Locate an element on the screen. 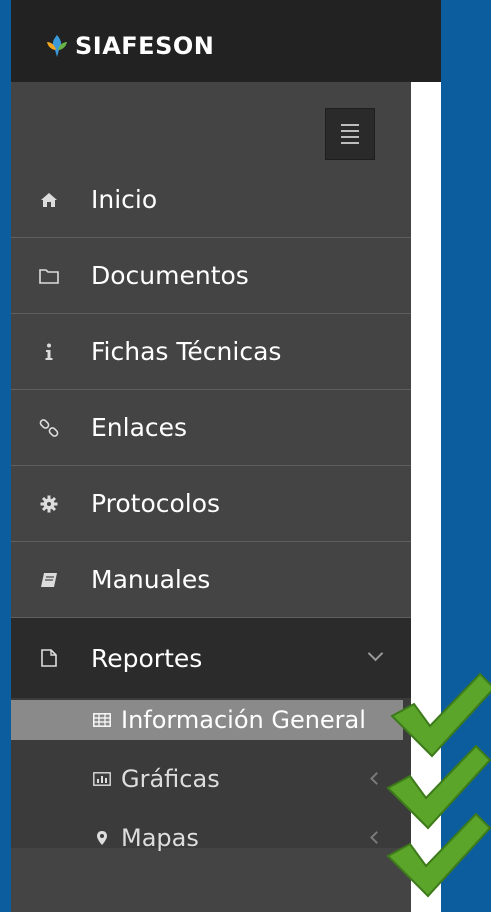 Image resolution: width=491 pixels, height=912 pixels. brand-logo: SIAFESON is located at coordinates (128, 46).